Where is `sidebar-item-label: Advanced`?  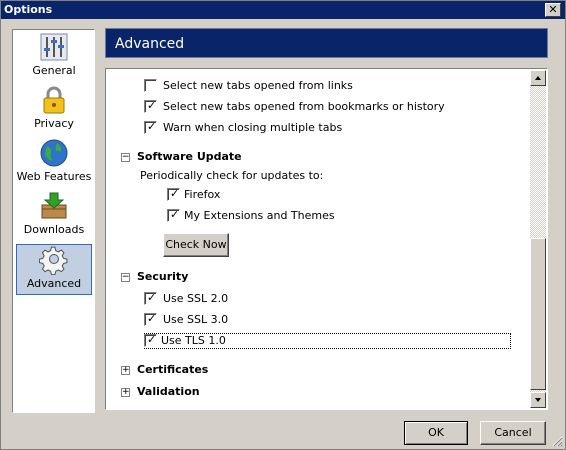
sidebar-item-label: Advanced is located at coordinates (54, 283).